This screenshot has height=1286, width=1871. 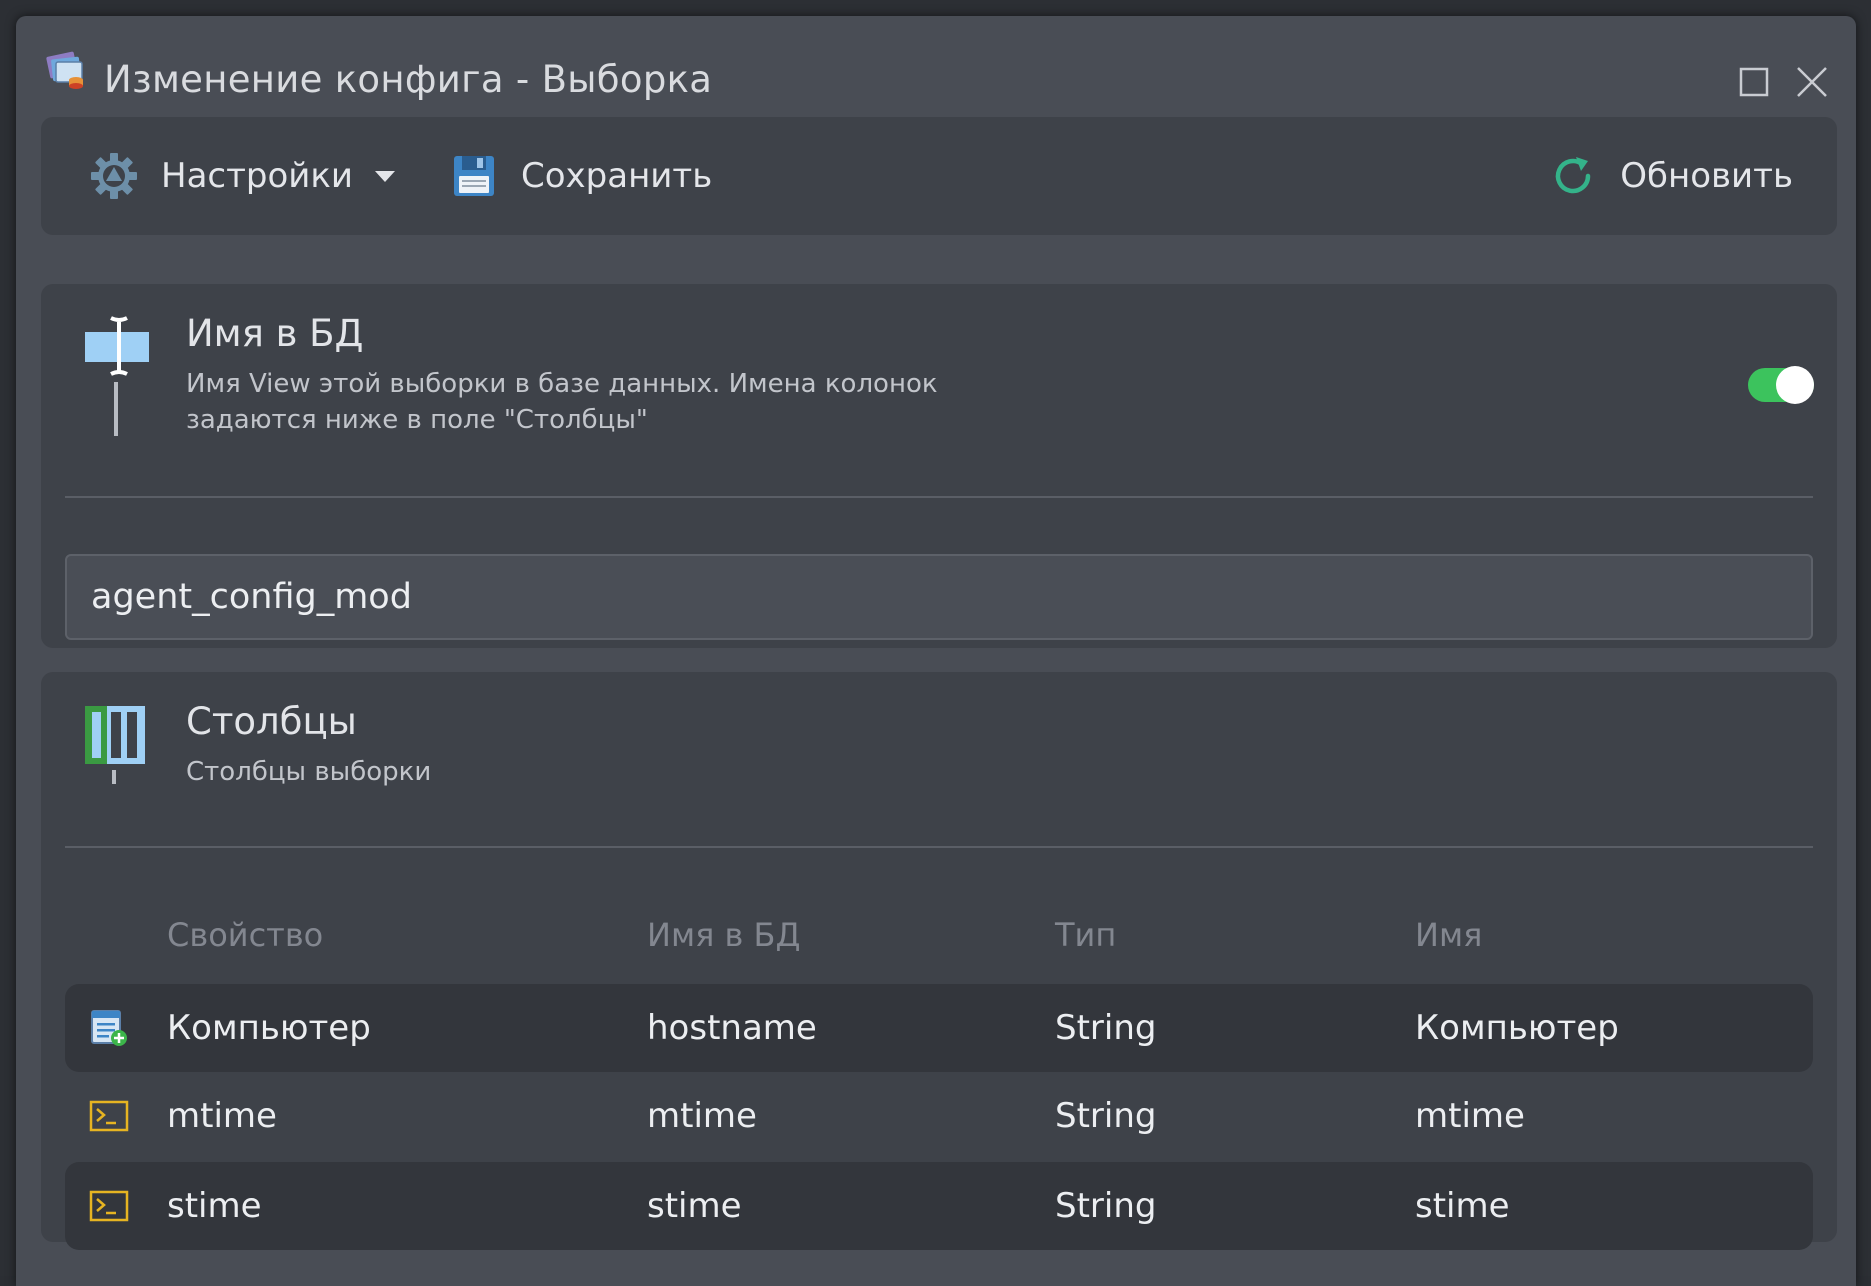 What do you see at coordinates (257, 176) in the screenshot?
I see `settings-label: Настройки` at bounding box center [257, 176].